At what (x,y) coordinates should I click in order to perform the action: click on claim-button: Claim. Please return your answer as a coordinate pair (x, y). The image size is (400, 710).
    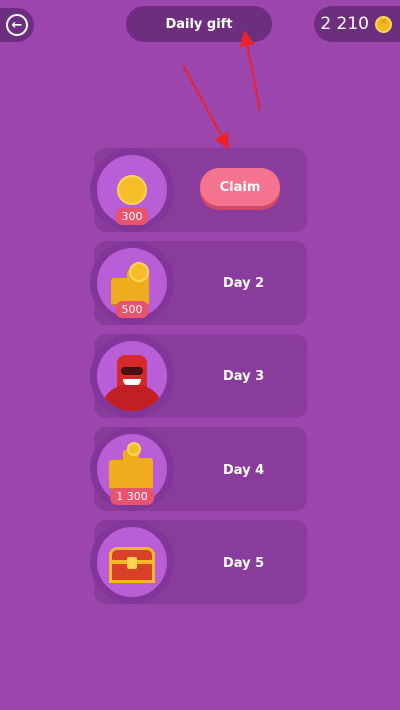
    Looking at the image, I should click on (240, 187).